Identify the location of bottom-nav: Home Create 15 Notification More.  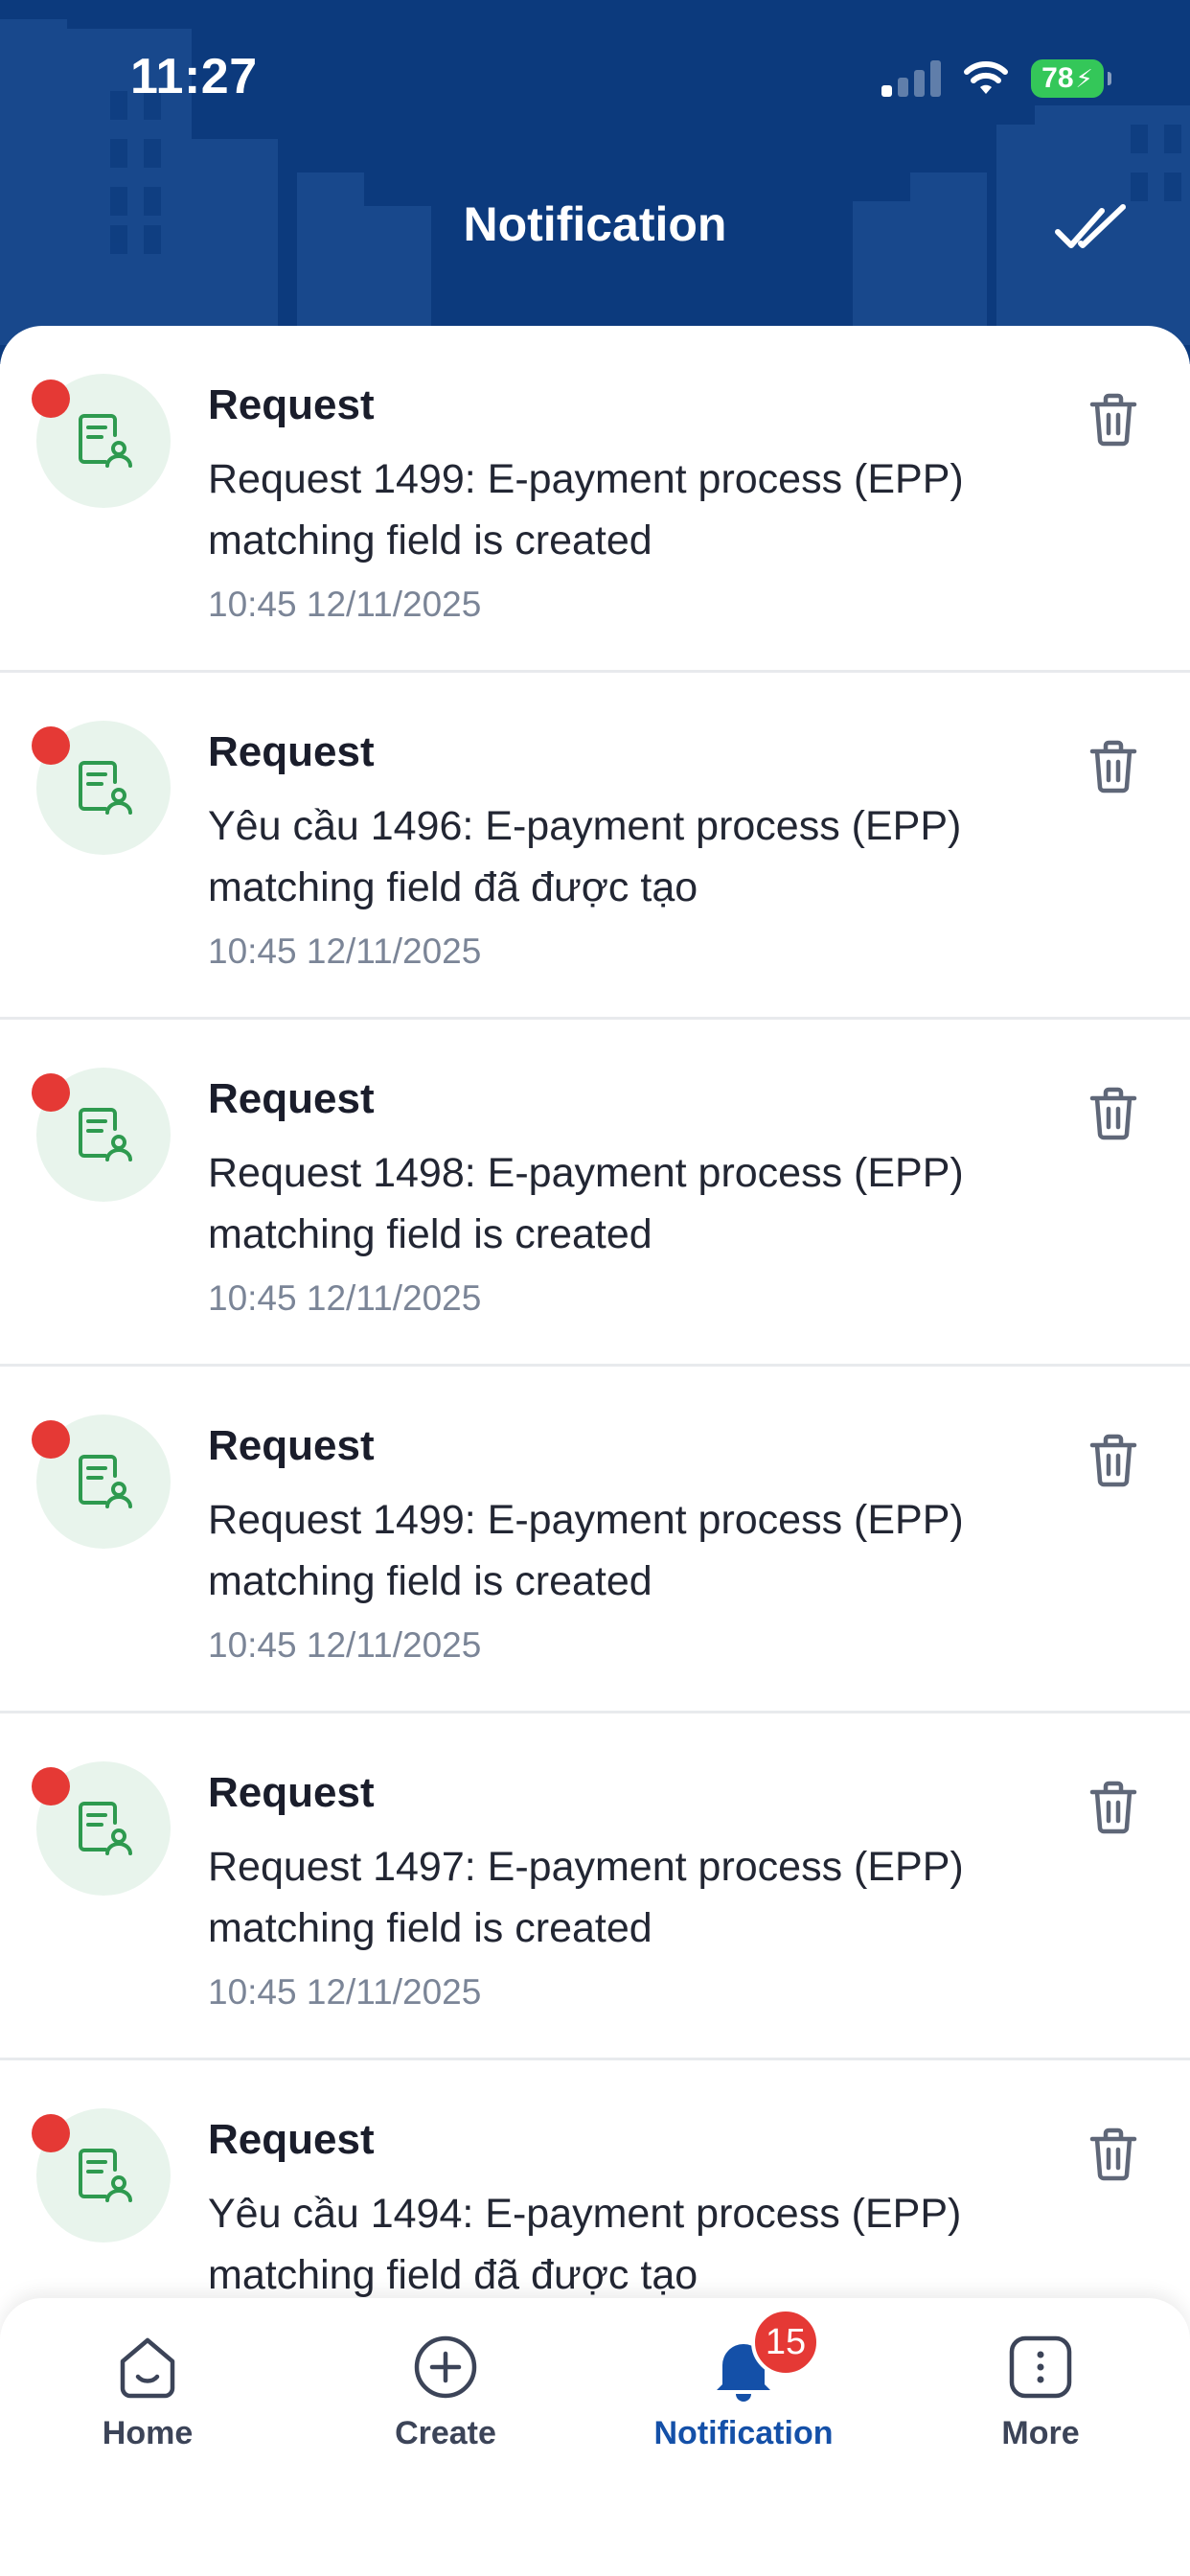
(595, 2437).